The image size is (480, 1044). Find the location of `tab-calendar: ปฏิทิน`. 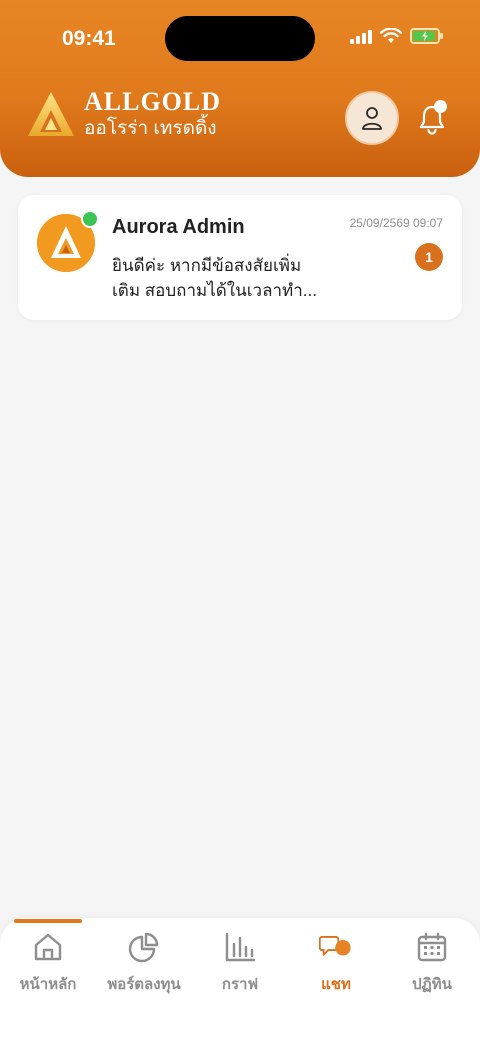

tab-calendar: ปฏิทิน is located at coordinates (432, 963).